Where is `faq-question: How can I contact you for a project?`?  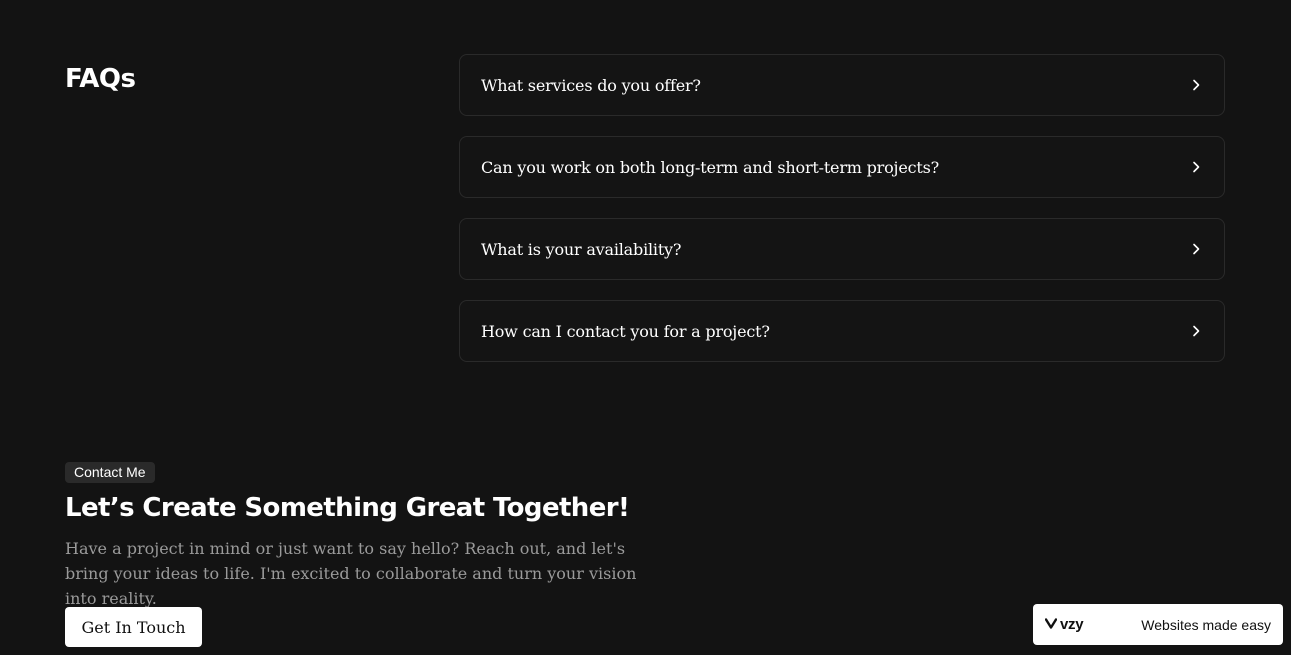
faq-question: How can I contact you for a project? is located at coordinates (625, 331).